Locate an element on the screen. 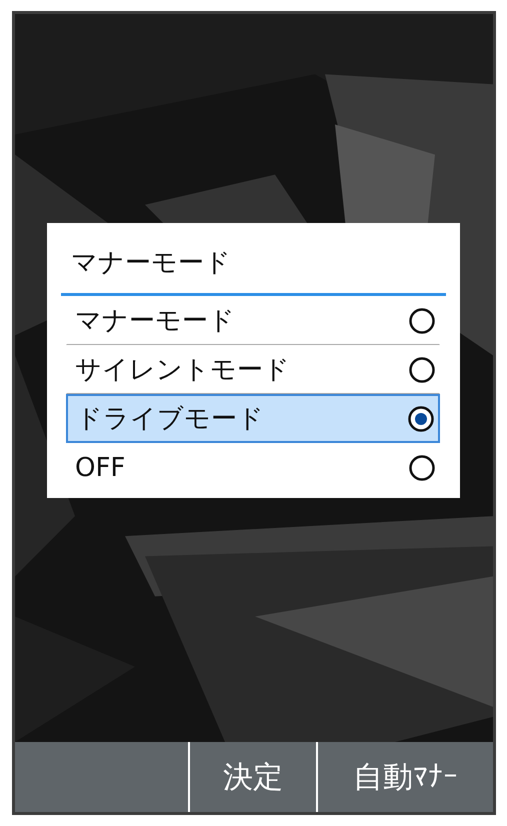 The height and width of the screenshot is (826, 507). option-item: ドライブモード is located at coordinates (253, 418).